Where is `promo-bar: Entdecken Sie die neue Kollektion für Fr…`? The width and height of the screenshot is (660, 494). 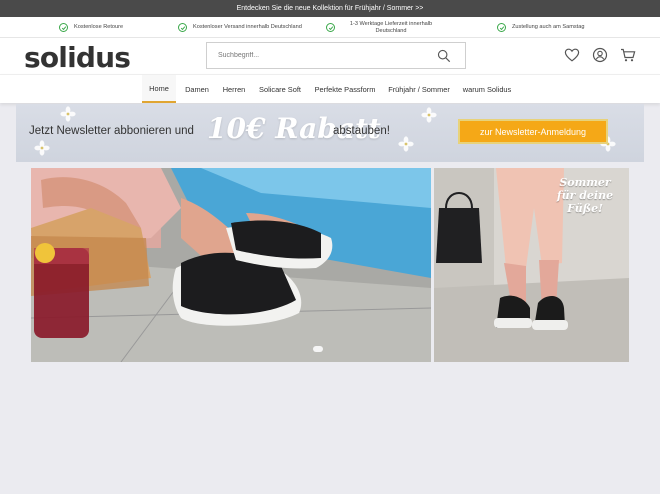
promo-bar: Entdecken Sie die neue Kollektion für Fr… is located at coordinates (330, 8).